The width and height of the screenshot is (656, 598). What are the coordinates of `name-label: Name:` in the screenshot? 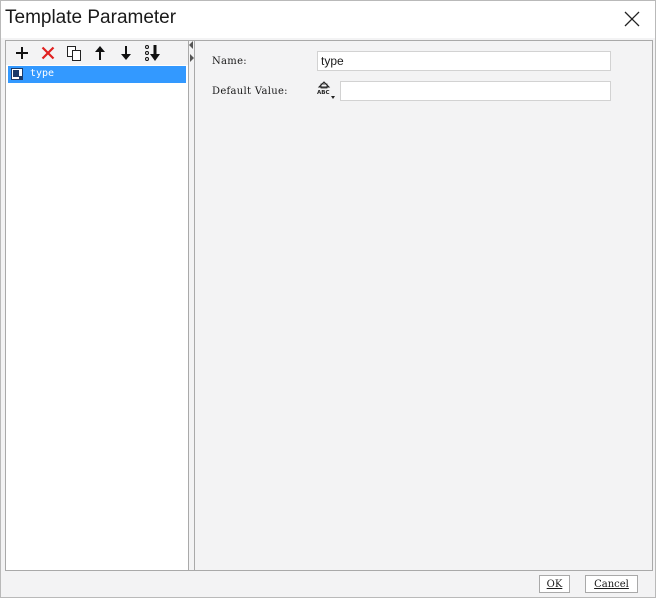 It's located at (229, 61).